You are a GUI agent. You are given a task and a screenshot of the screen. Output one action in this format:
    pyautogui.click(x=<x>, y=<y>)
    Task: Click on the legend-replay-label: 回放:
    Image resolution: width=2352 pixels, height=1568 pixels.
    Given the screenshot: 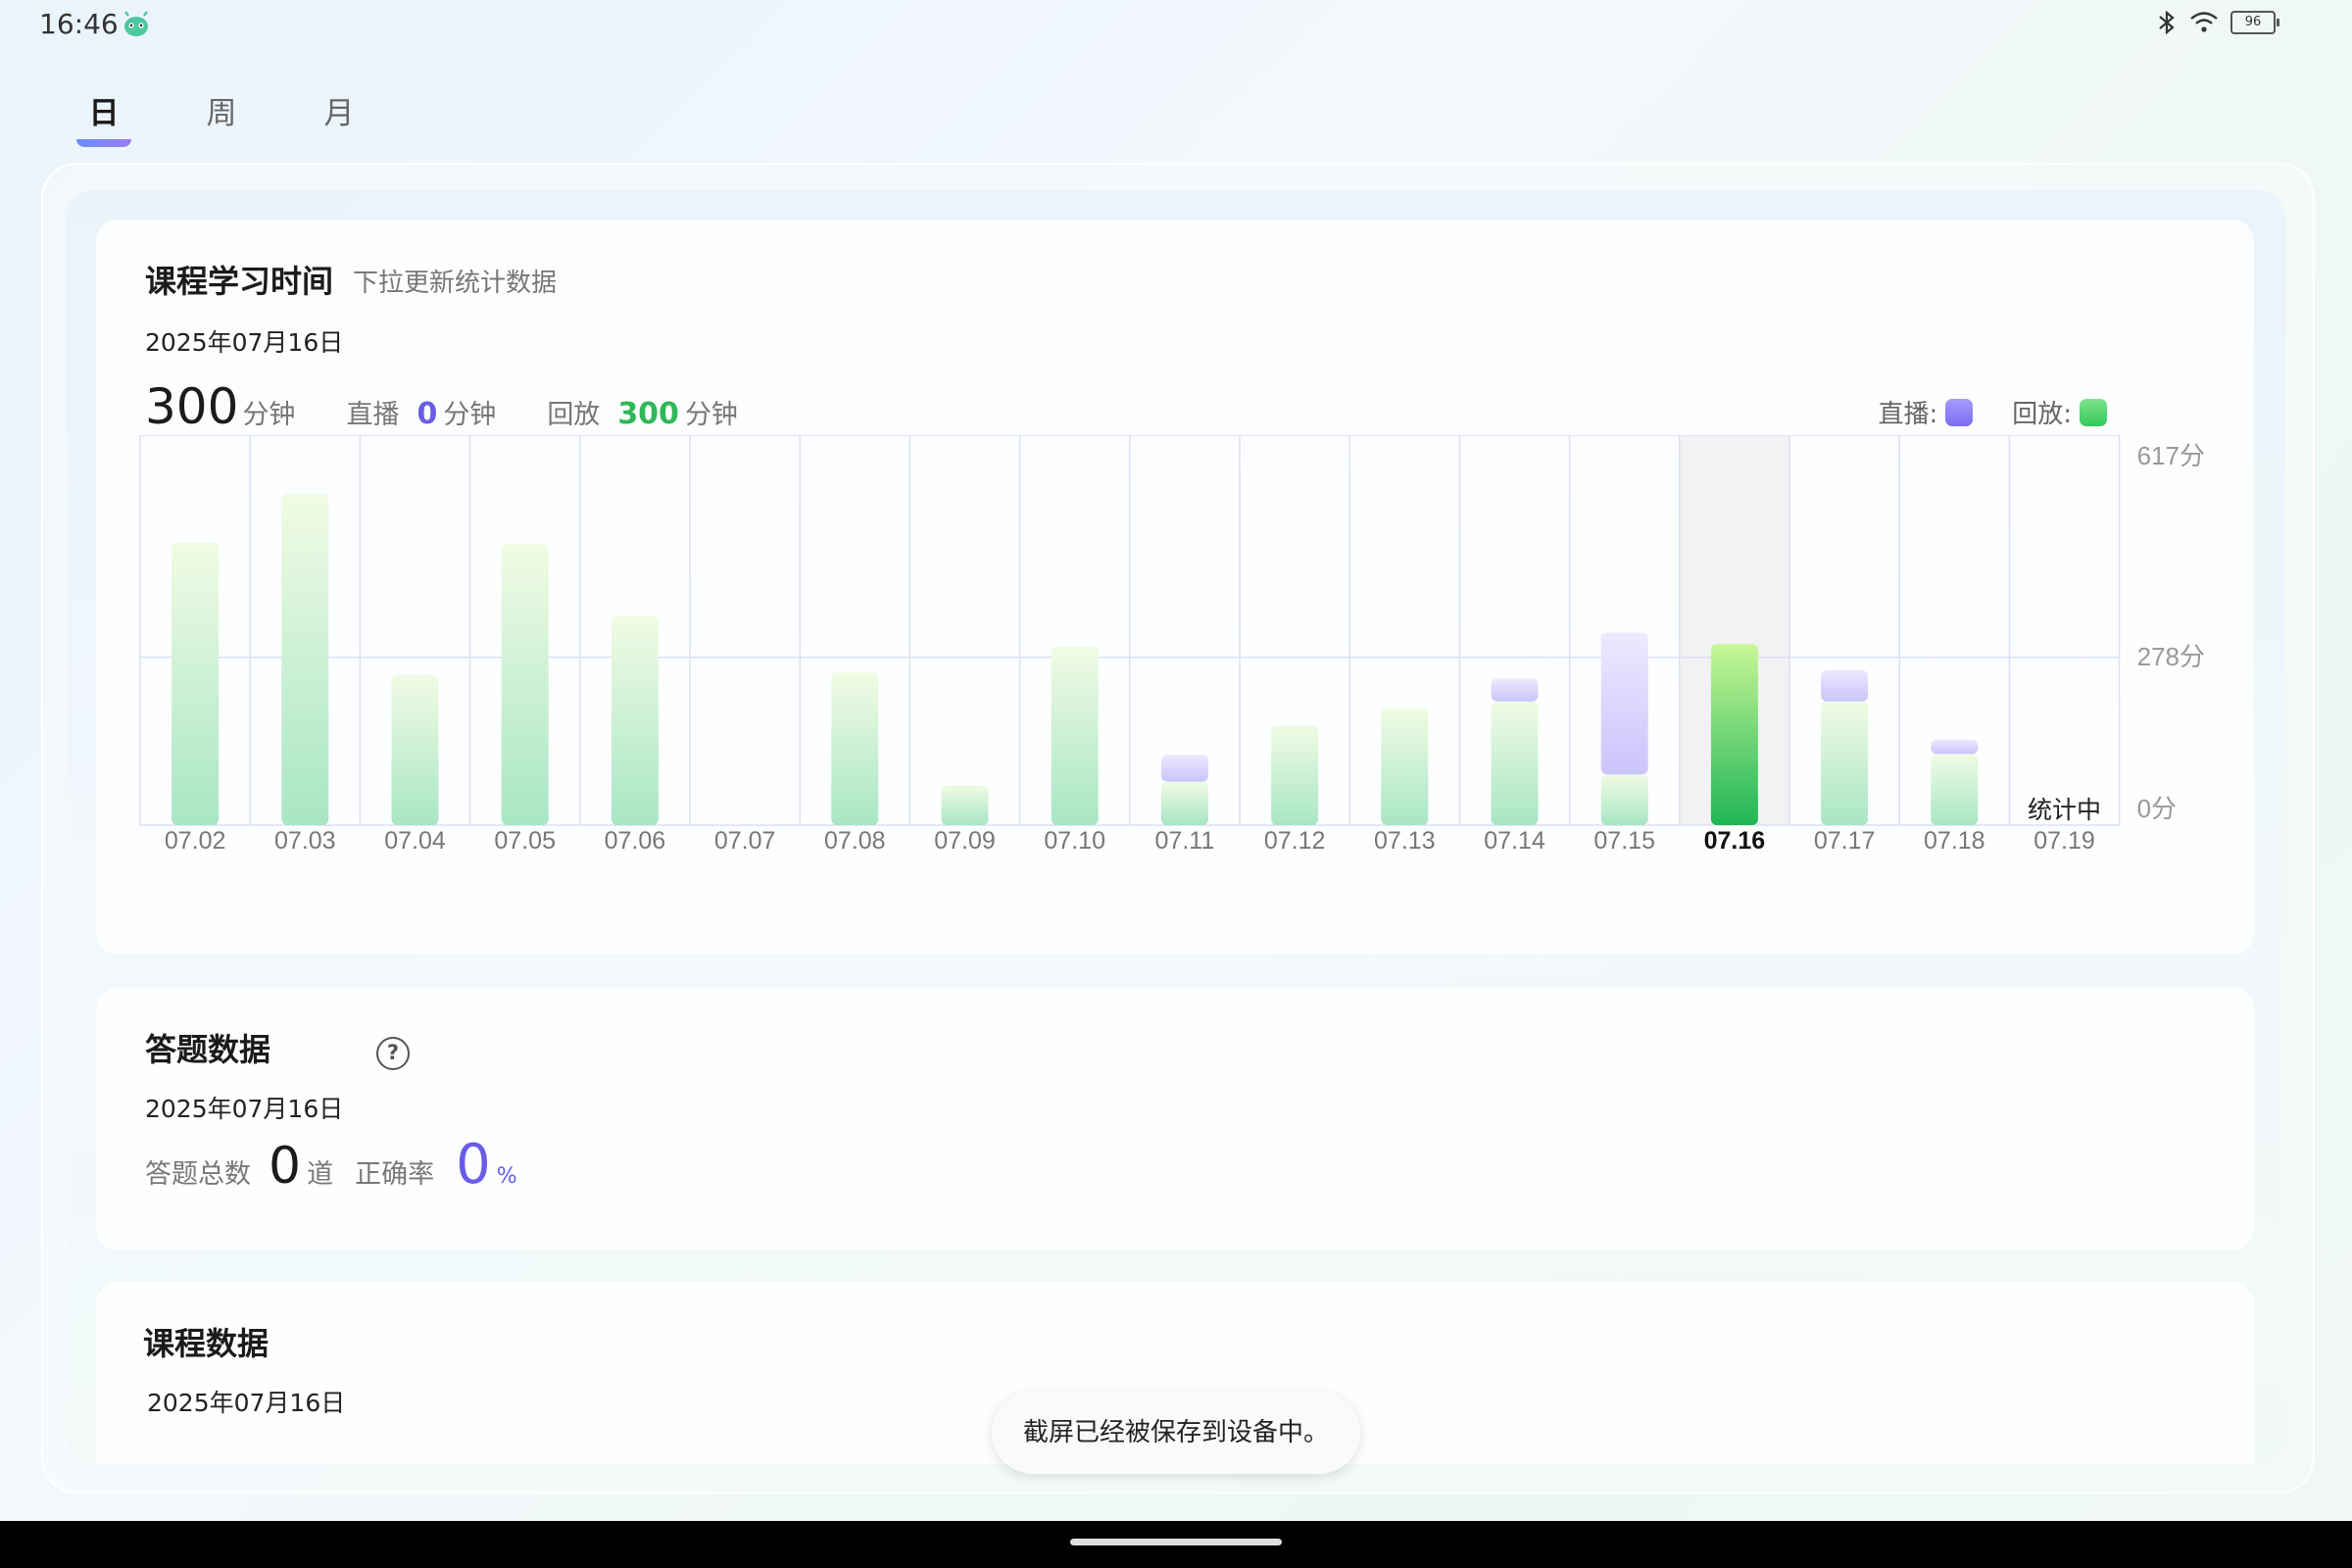 What is the action you would take?
    pyautogui.click(x=2042, y=414)
    